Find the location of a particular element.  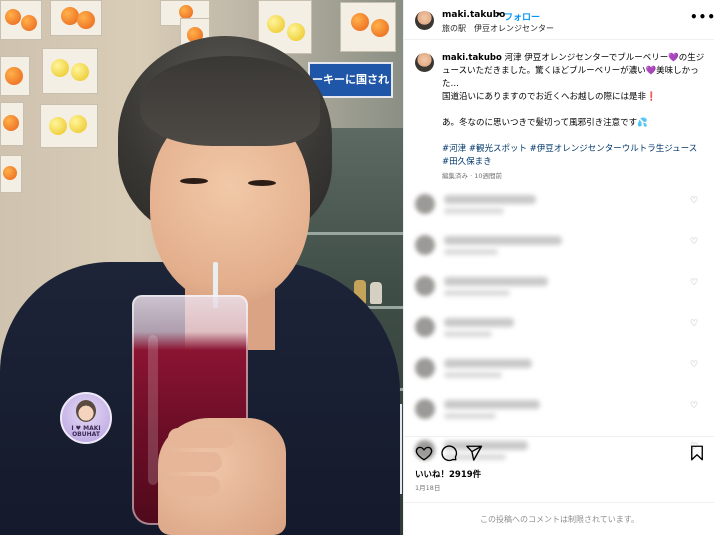

follow-button: フォロー is located at coordinates (522, 16).